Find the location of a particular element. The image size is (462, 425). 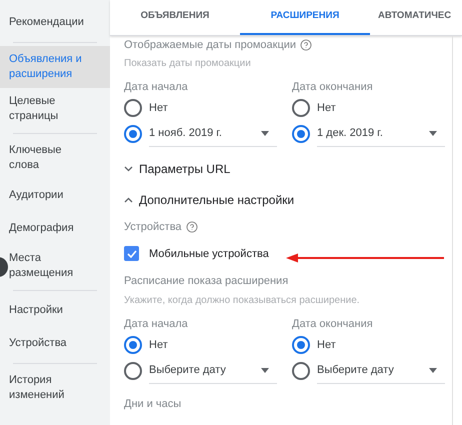

checkbox is located at coordinates (131, 254).